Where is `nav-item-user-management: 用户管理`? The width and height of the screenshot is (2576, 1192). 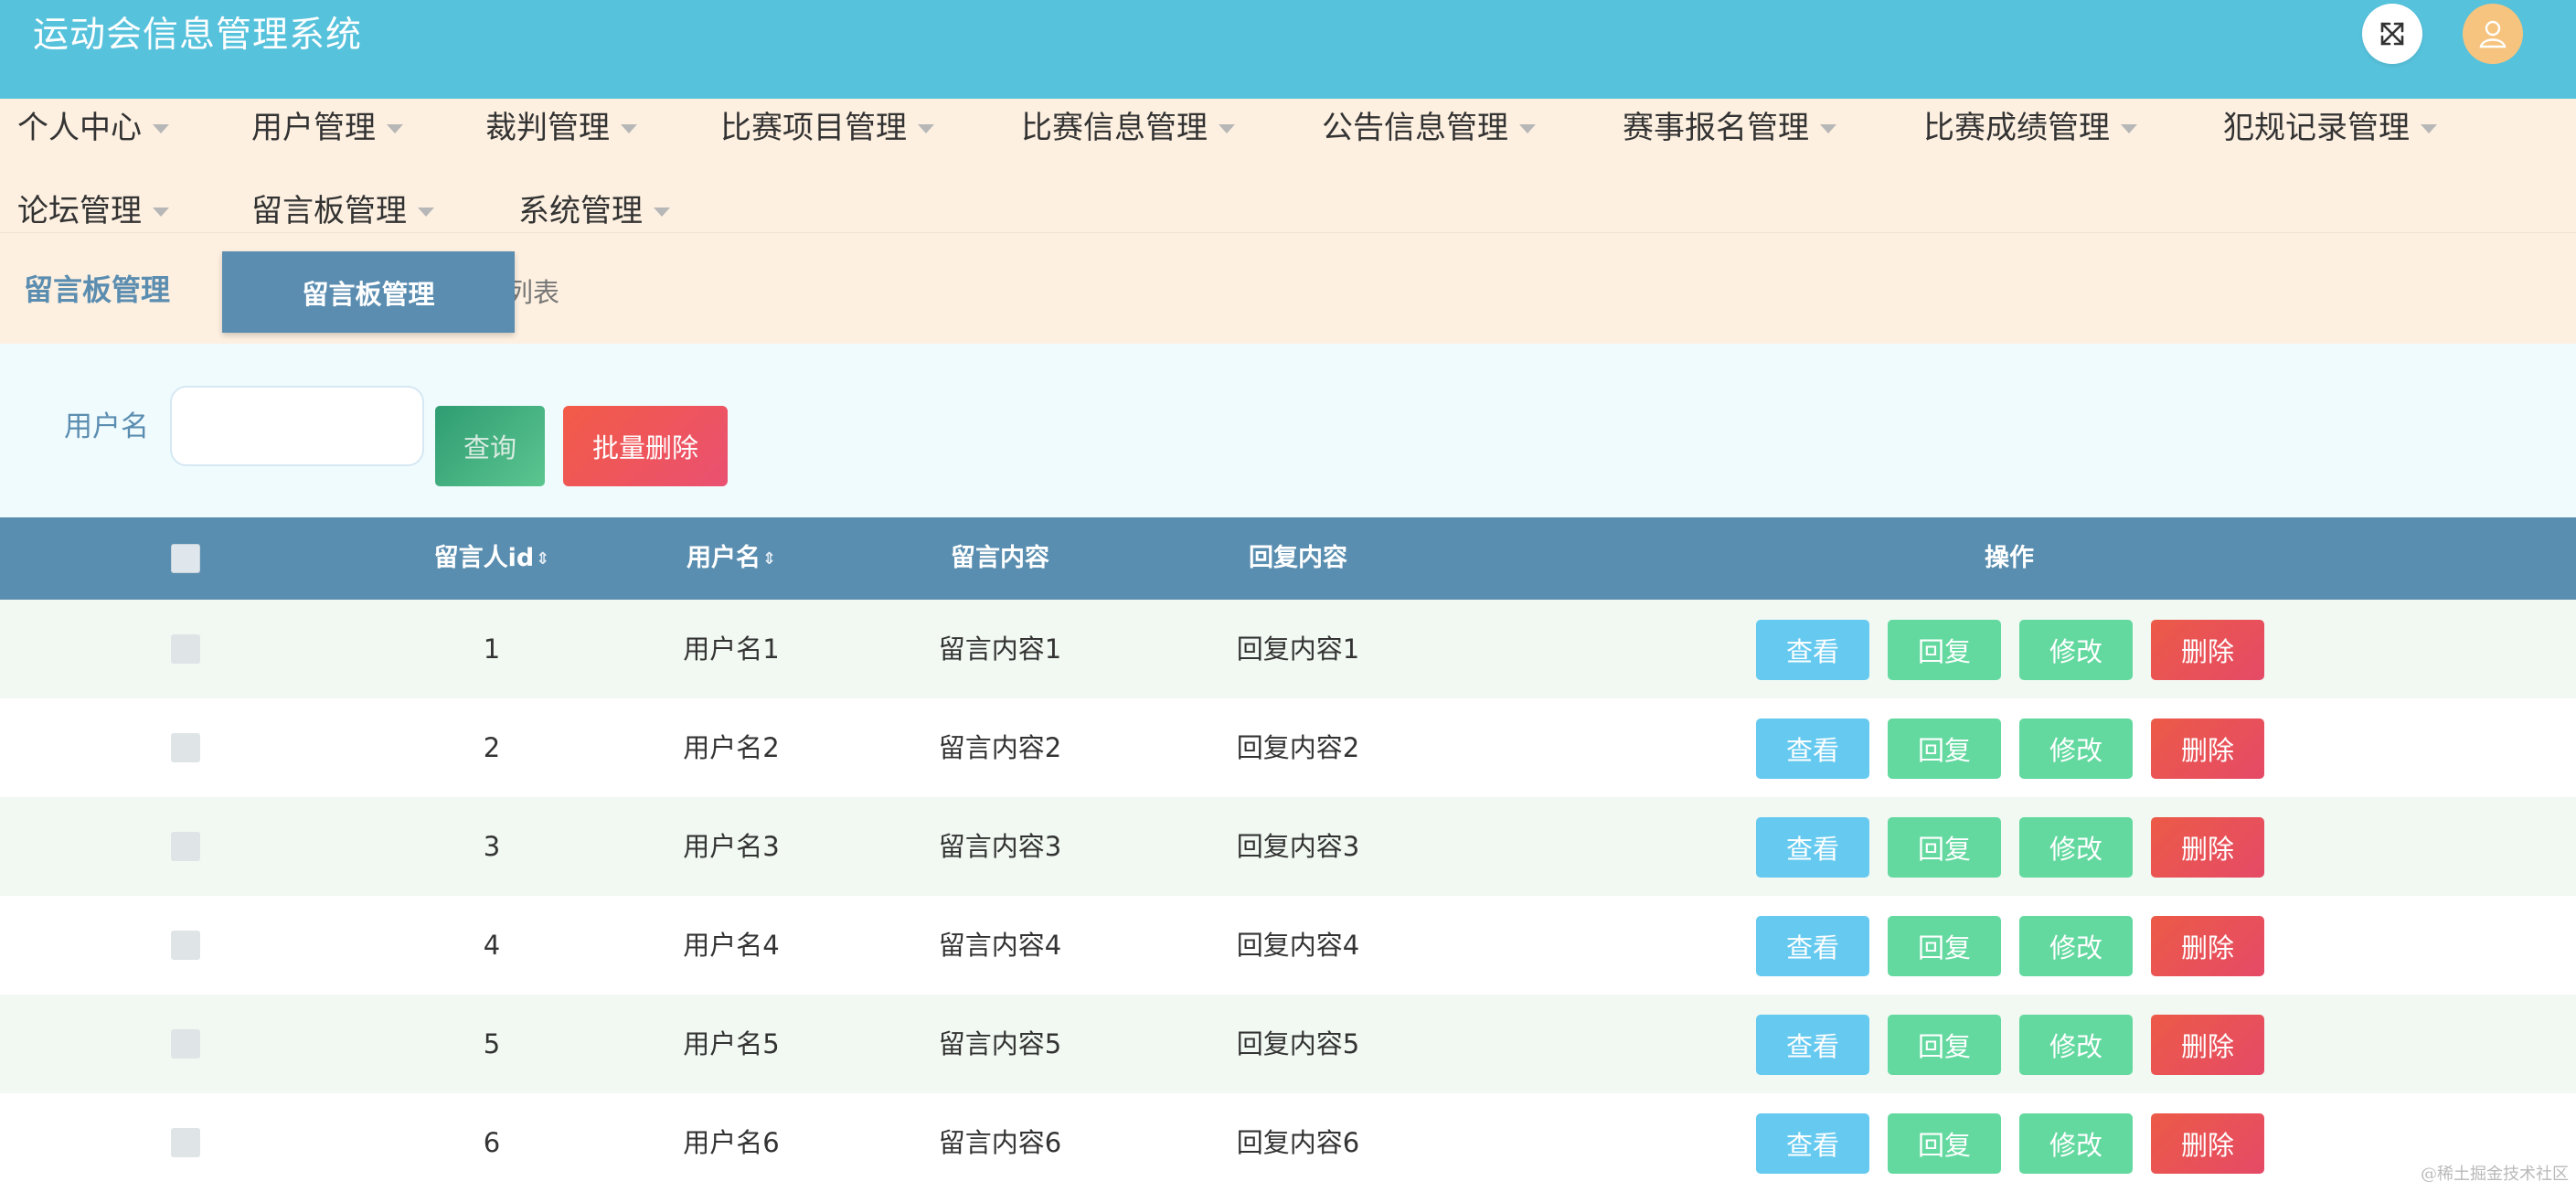
nav-item-user-management: 用户管理 is located at coordinates (327, 128).